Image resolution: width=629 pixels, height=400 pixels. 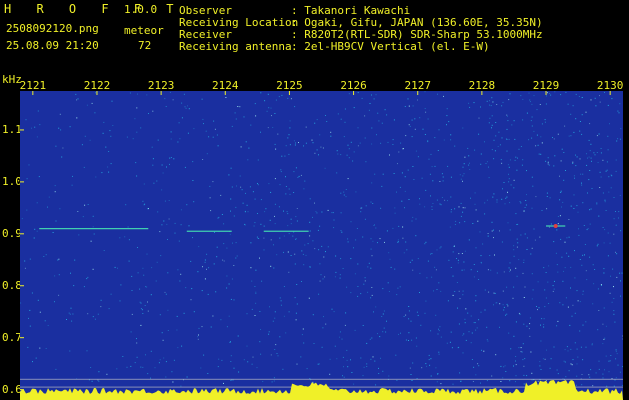 I want to click on antenna-label: Receiving antenna, so click(x=235, y=46).